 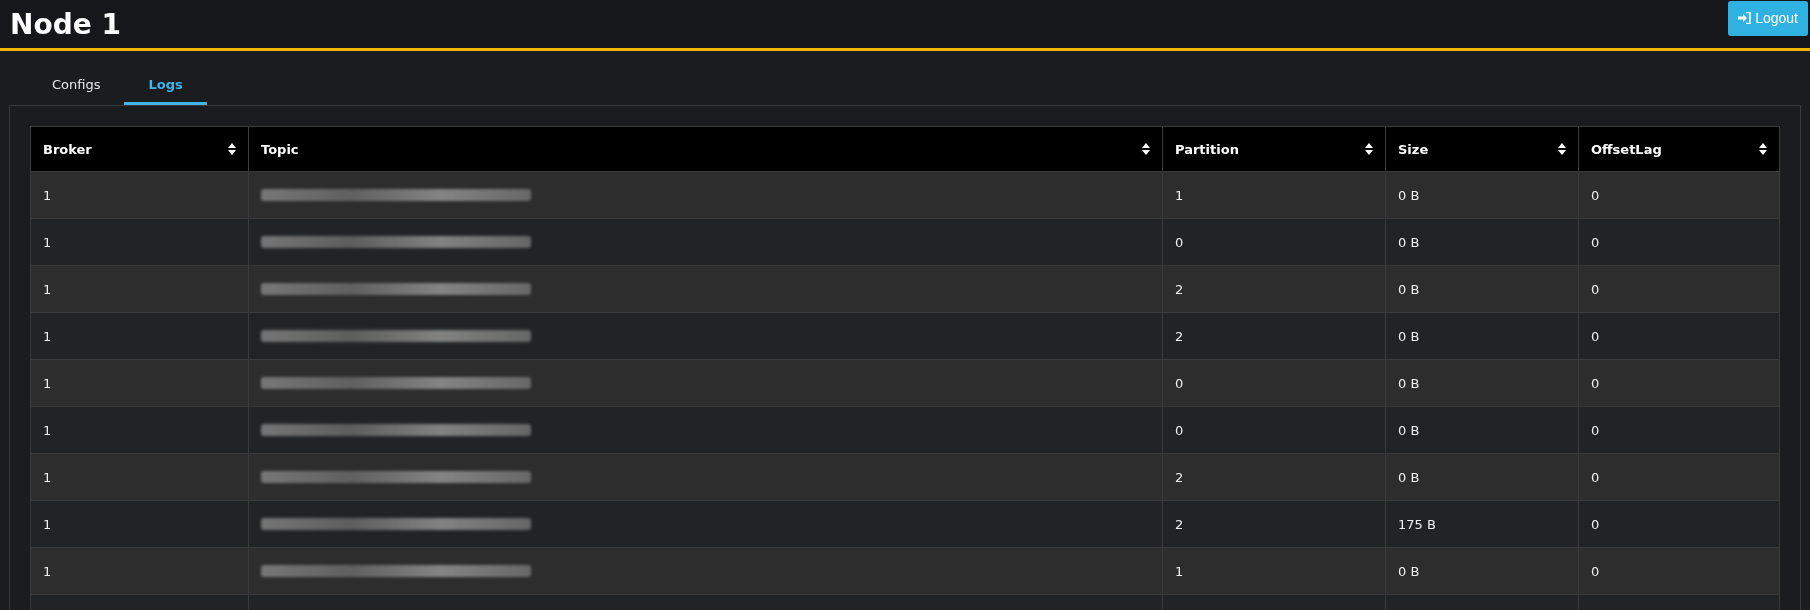 What do you see at coordinates (1745, 18) in the screenshot?
I see `sign-in-icon` at bounding box center [1745, 18].